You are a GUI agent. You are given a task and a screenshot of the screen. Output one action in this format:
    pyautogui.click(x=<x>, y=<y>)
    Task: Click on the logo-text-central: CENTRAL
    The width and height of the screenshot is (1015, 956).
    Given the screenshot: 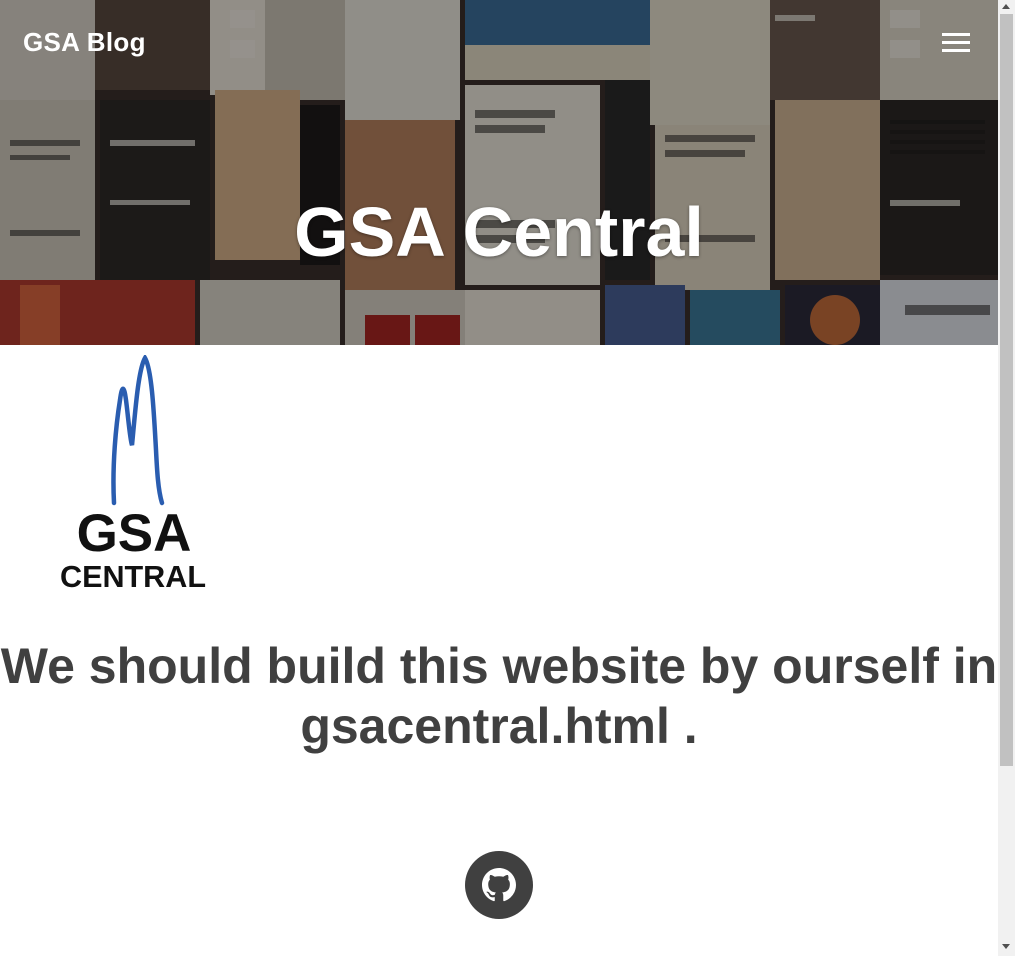 What is the action you would take?
    pyautogui.click(x=133, y=576)
    